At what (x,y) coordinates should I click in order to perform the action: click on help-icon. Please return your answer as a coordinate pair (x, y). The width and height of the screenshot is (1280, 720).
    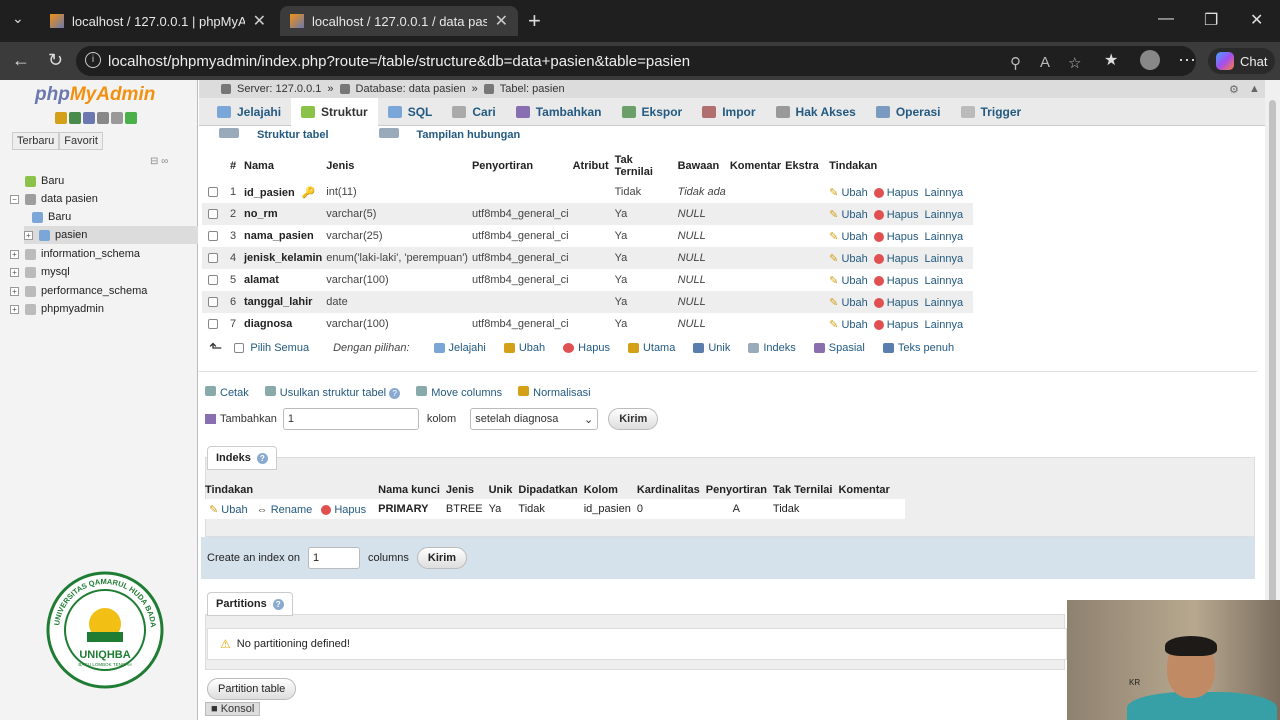
    Looking at the image, I should click on (89, 118).